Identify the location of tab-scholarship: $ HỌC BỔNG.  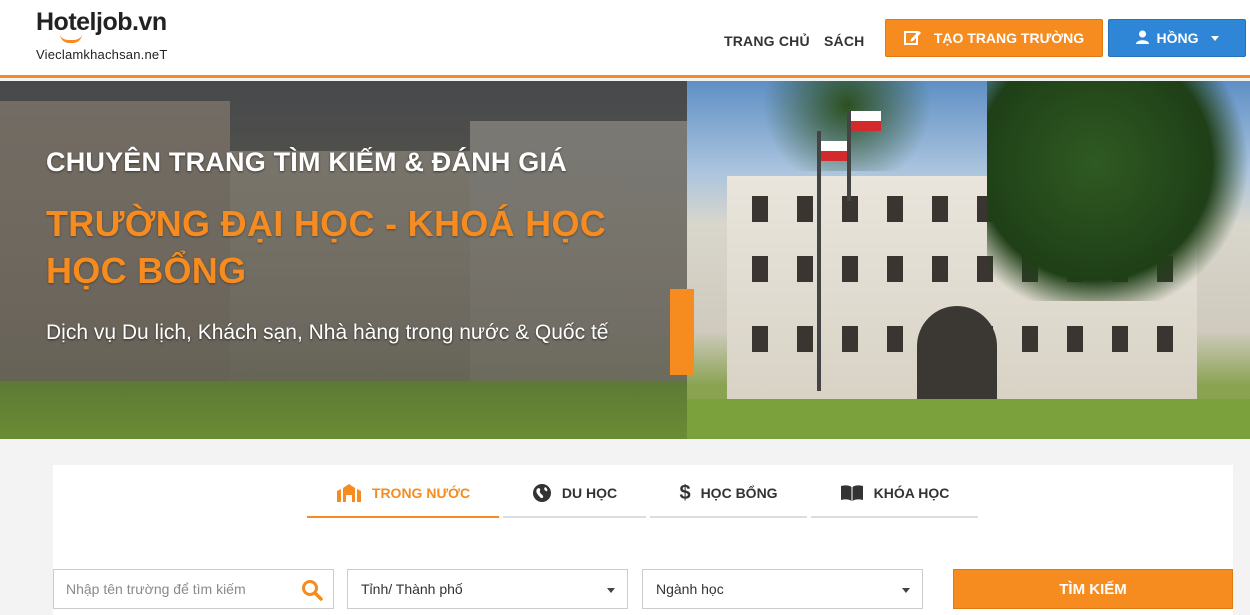
(728, 494).